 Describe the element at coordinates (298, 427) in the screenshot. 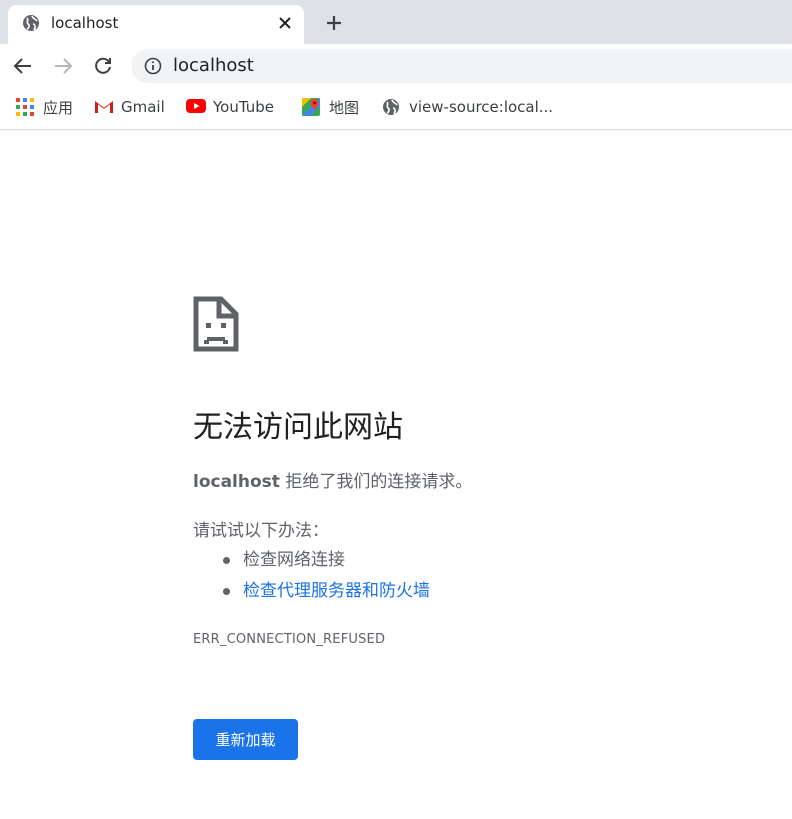

I see `page-title: 无法访问此网站` at that location.